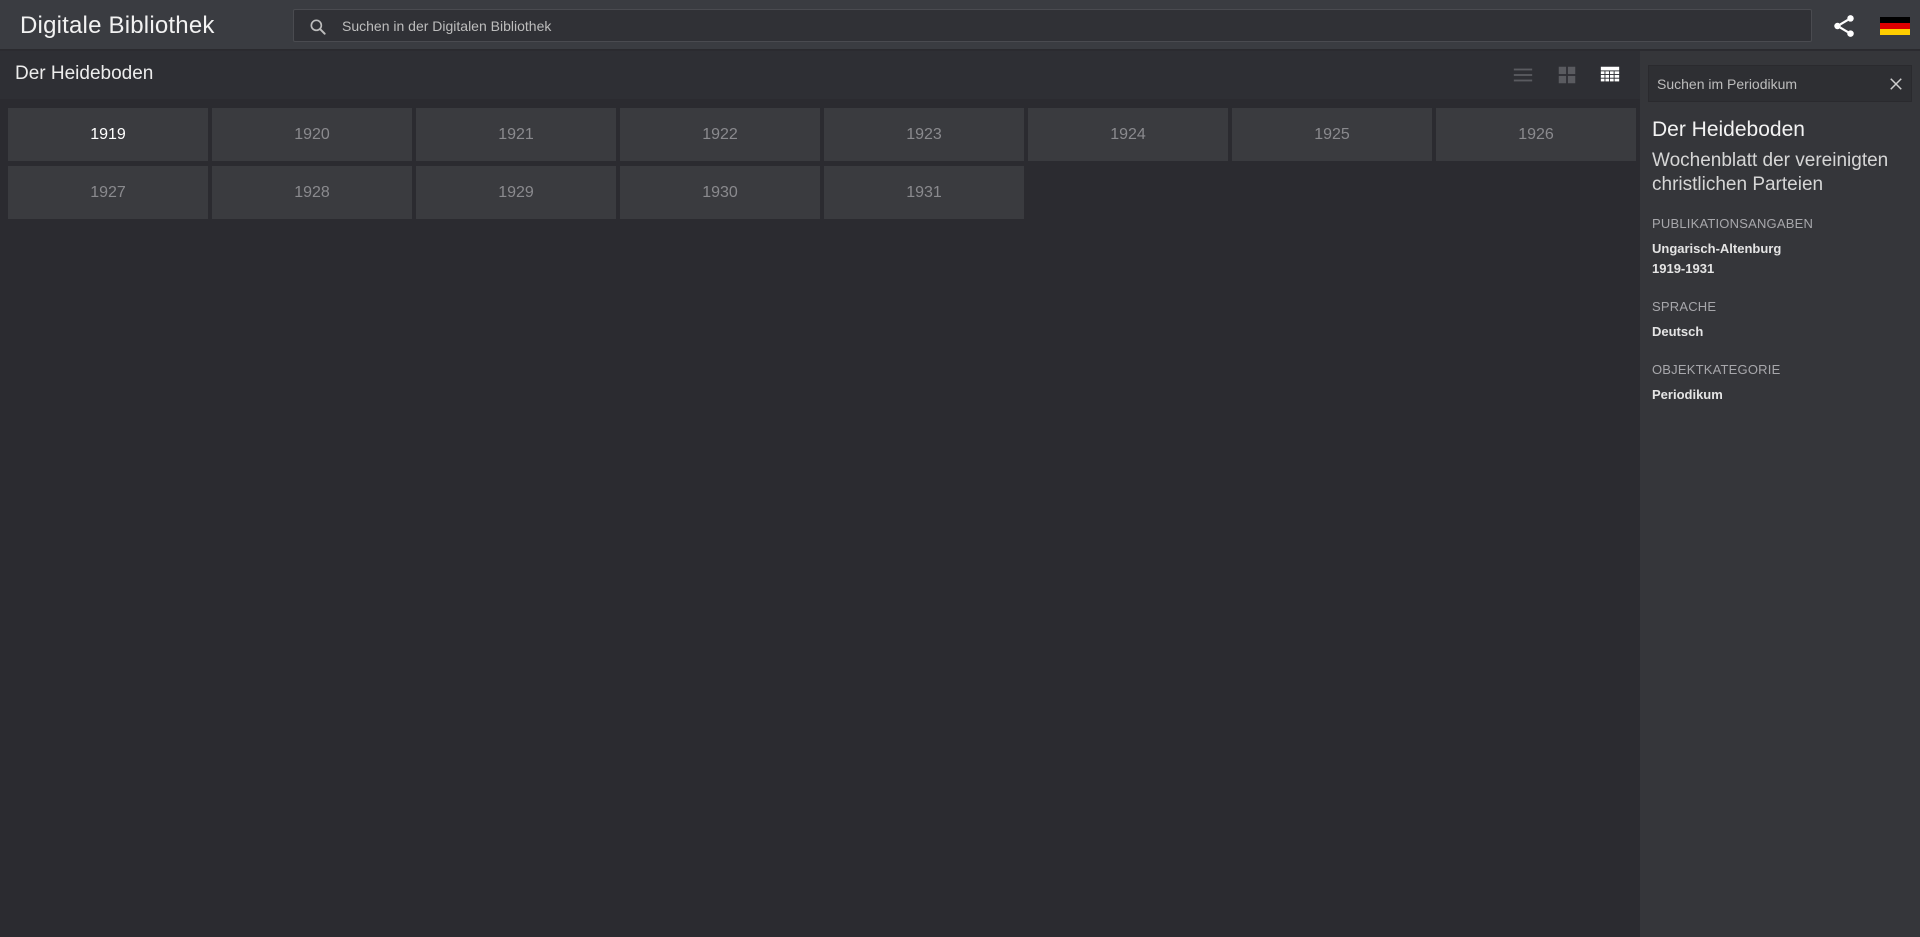 This screenshot has height=937, width=1920. Describe the element at coordinates (108, 192) in the screenshot. I see `year-tile-1927: 1927` at that location.